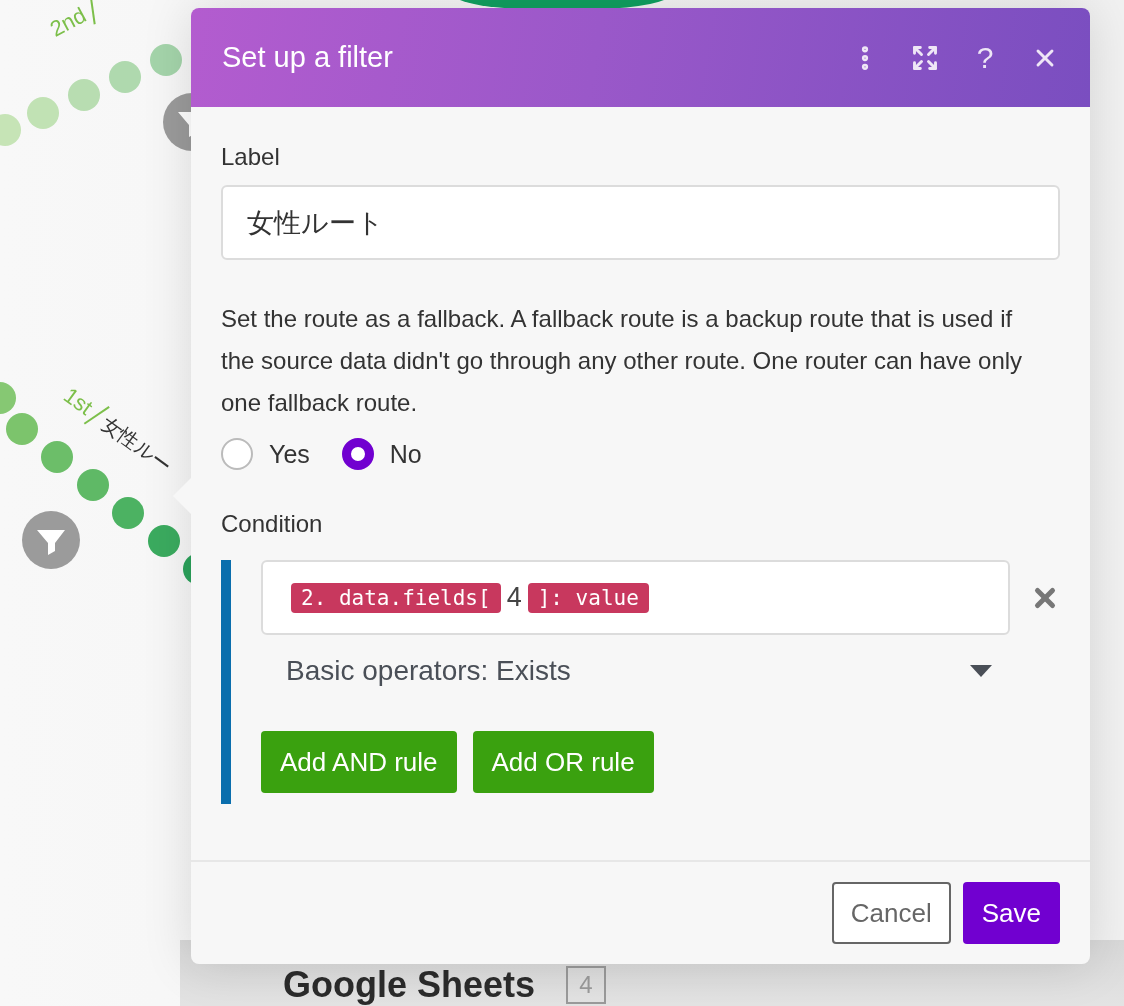 The height and width of the screenshot is (1006, 1124). I want to click on dialog-title: Set up a filter, so click(308, 57).